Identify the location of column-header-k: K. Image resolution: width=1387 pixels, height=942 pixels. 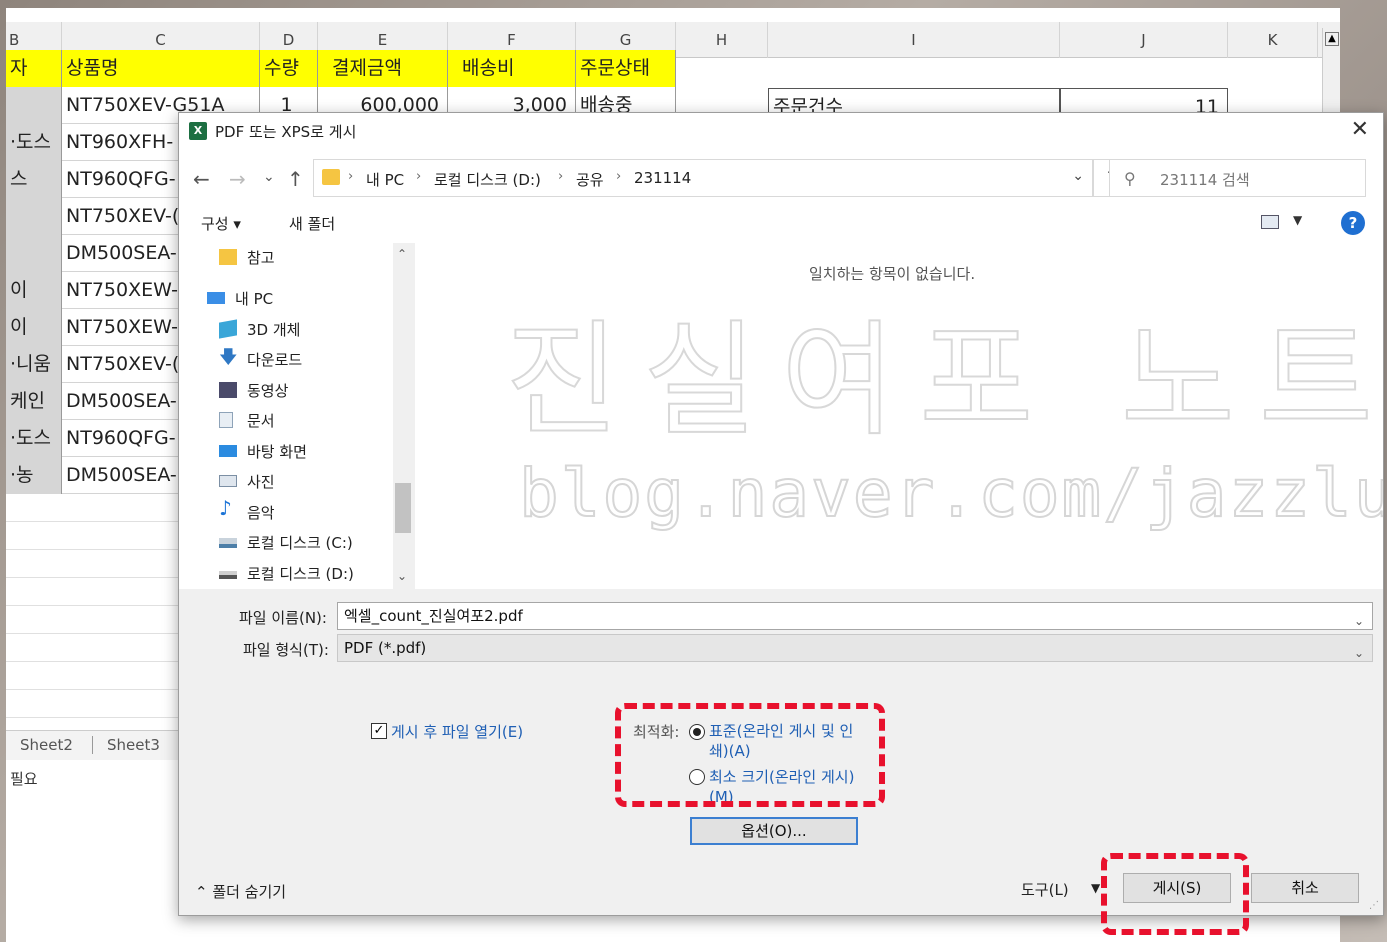
(1273, 40).